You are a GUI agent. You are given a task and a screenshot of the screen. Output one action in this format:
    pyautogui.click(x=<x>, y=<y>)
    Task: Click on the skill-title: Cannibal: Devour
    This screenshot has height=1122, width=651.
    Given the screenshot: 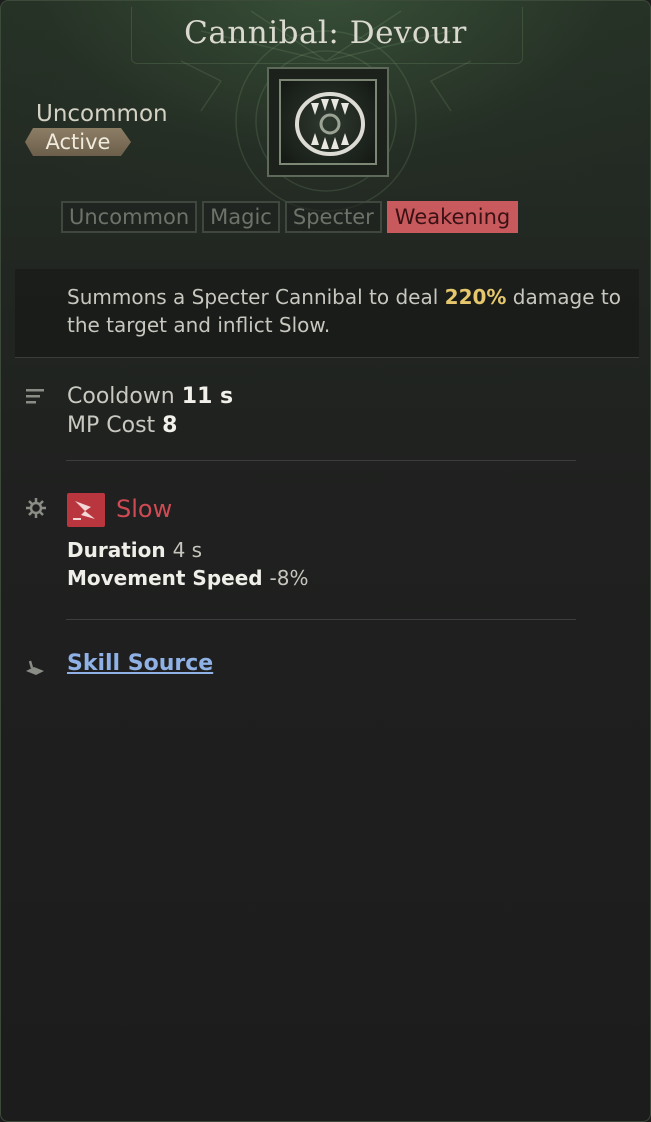 What is the action you would take?
    pyautogui.click(x=325, y=33)
    